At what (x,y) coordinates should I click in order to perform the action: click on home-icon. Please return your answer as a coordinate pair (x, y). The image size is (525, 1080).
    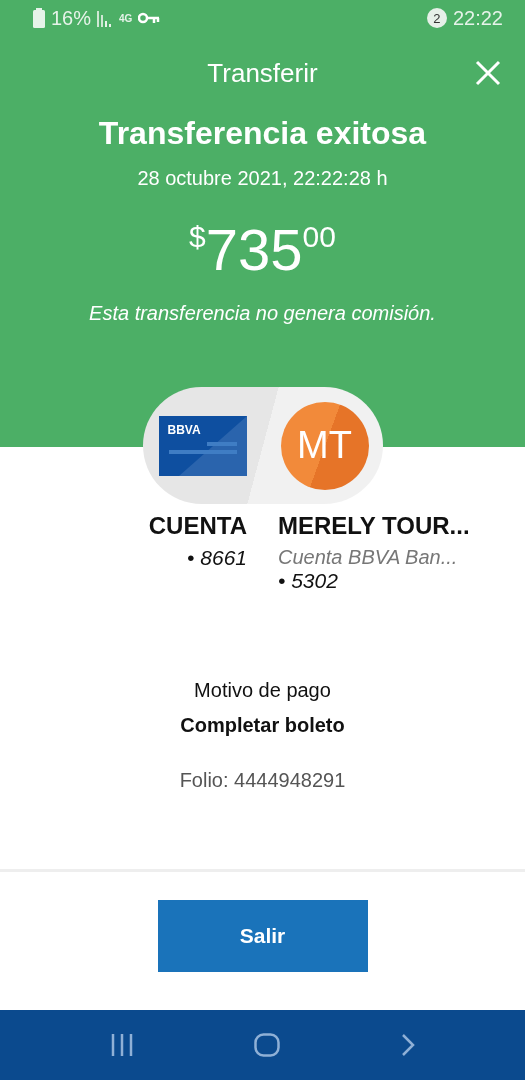
    Looking at the image, I should click on (267, 1045).